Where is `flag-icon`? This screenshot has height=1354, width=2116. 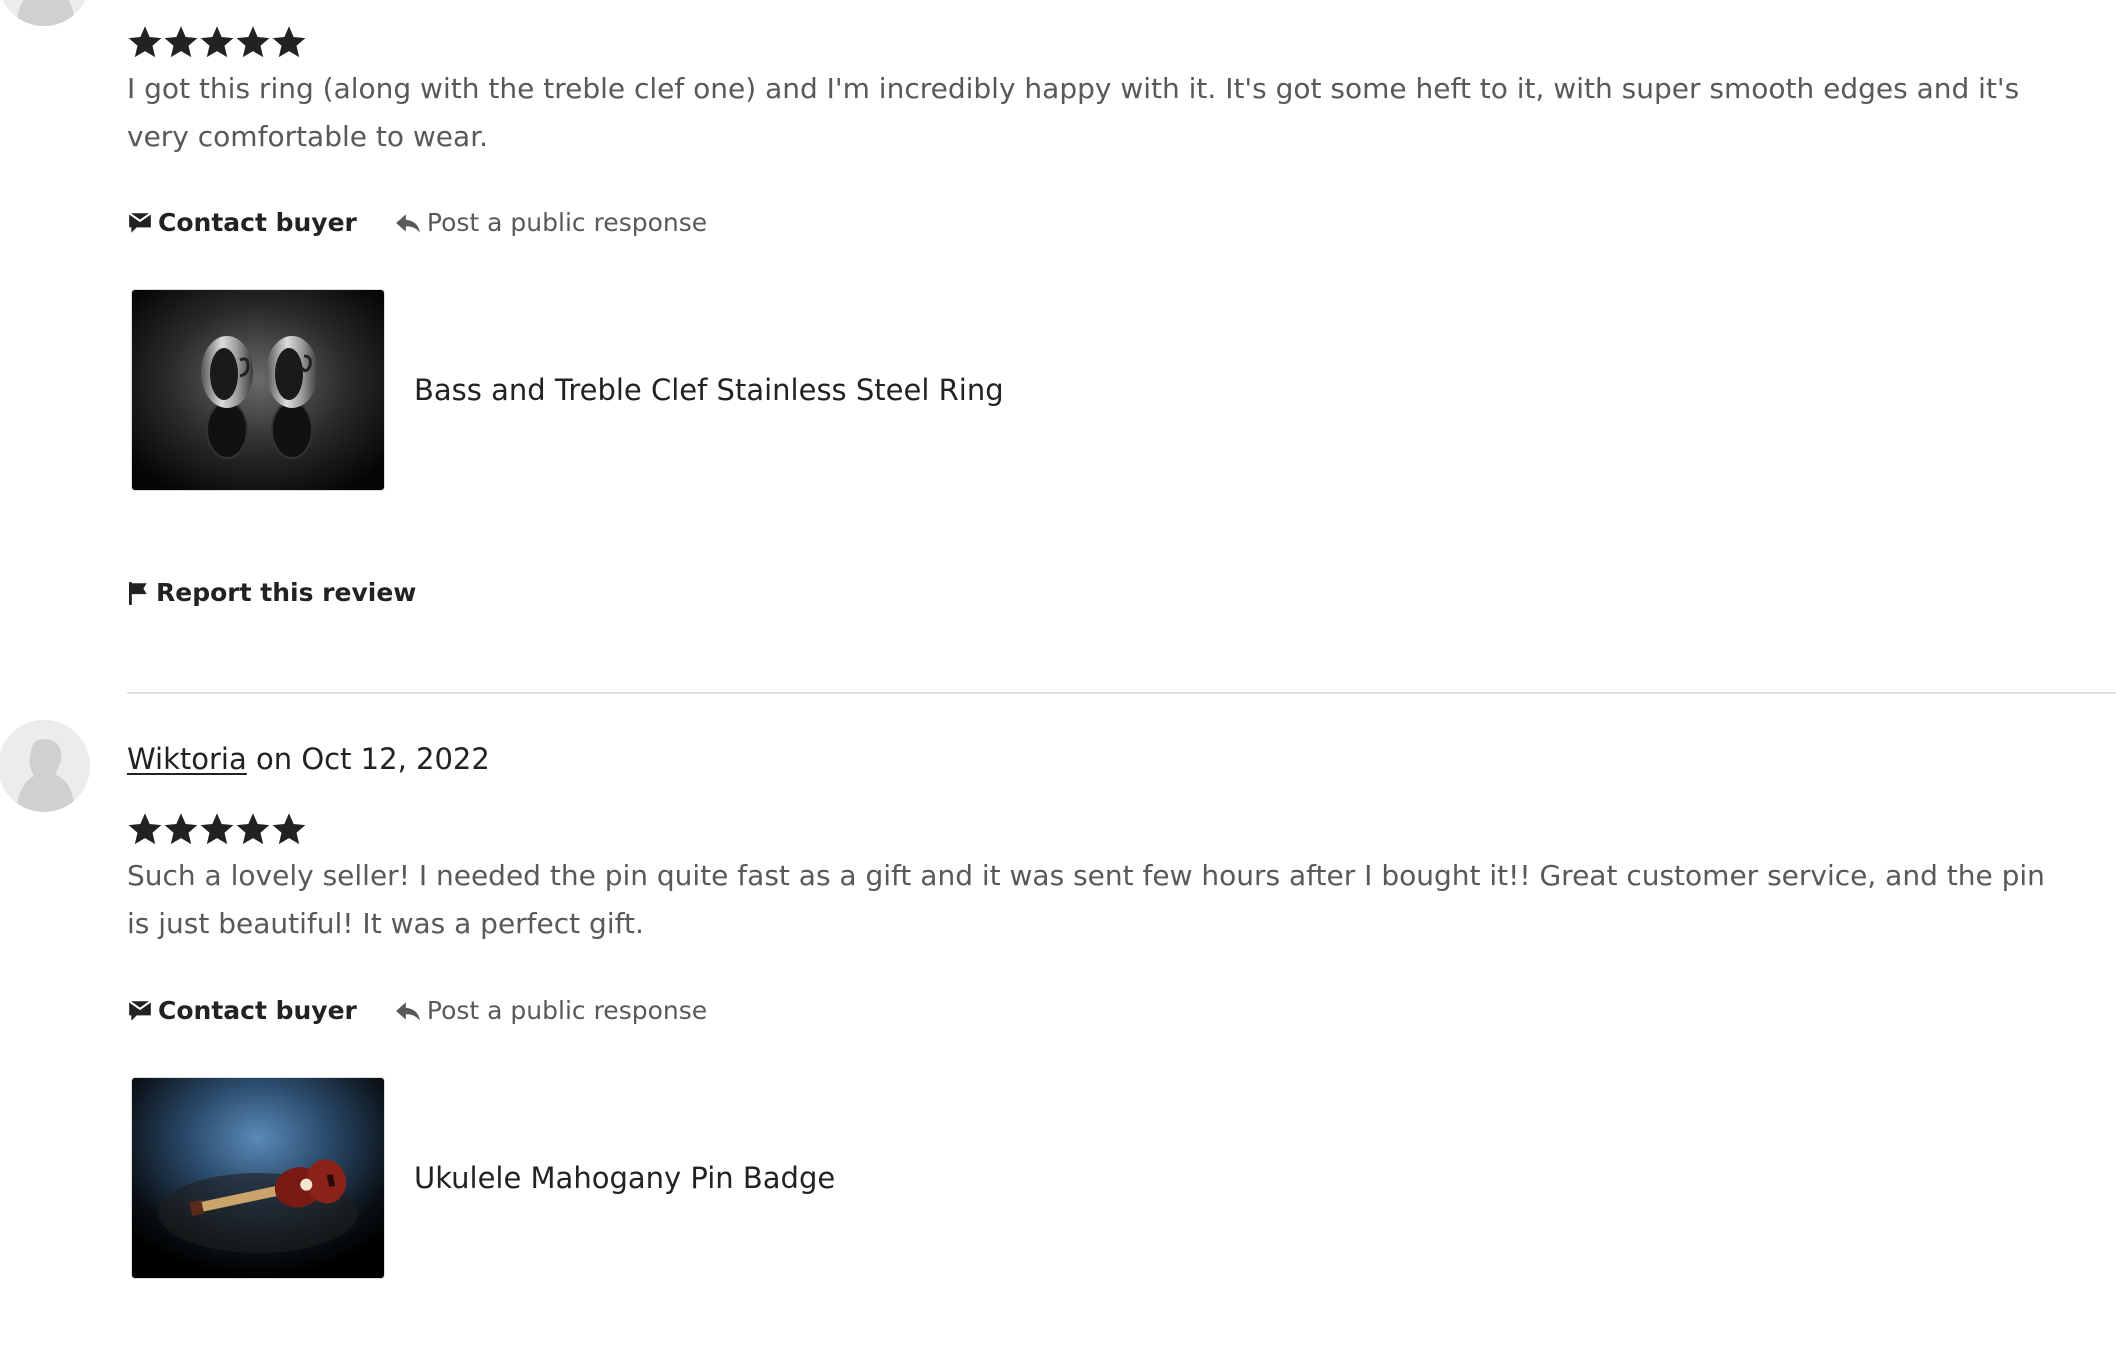 flag-icon is located at coordinates (138, 593).